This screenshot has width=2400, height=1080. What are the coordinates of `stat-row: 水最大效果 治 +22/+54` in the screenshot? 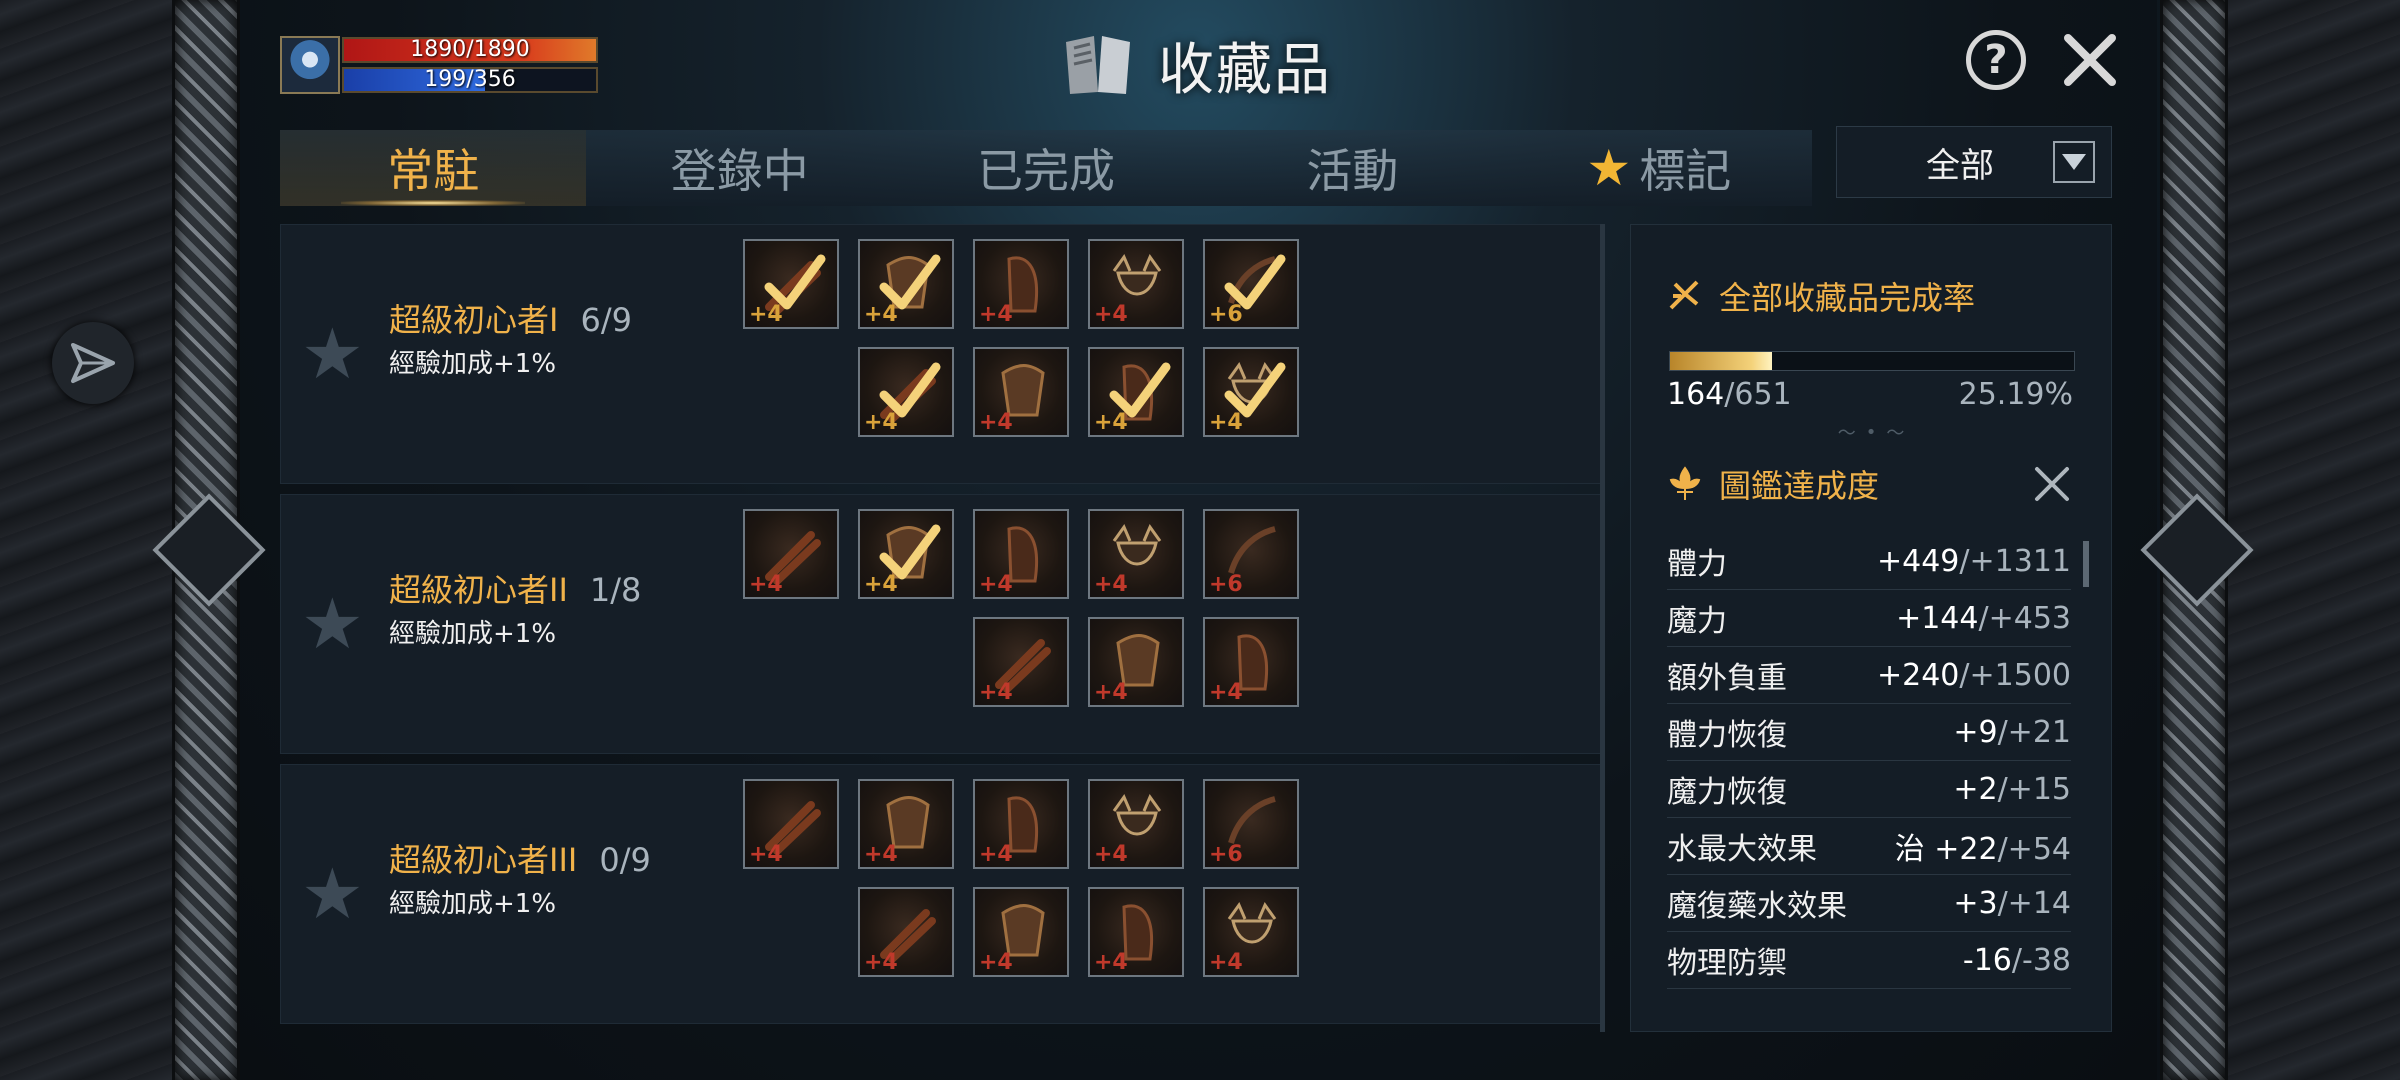 It's located at (1869, 846).